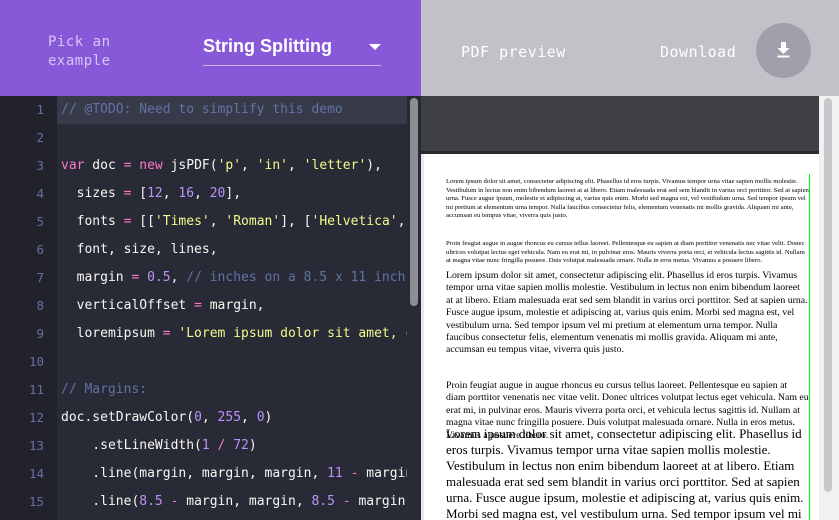  Describe the element at coordinates (40, 221) in the screenshot. I see `line-number: 5` at that location.